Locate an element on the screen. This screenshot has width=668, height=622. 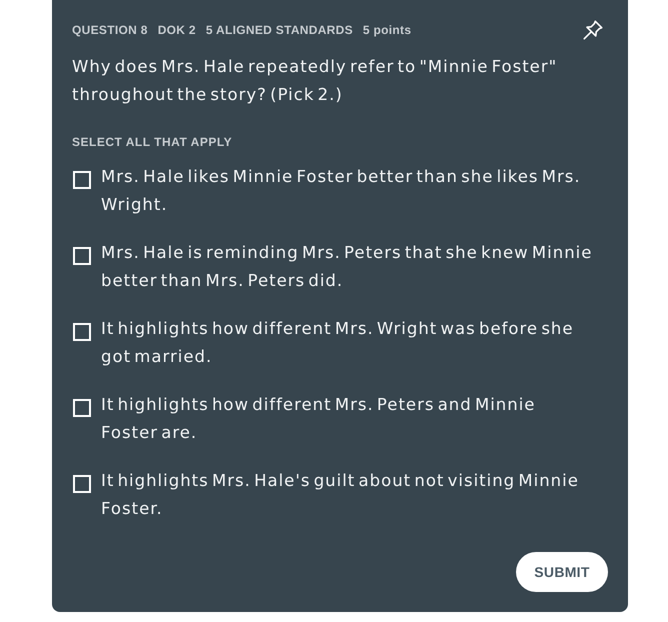
header-label: DOK 2 is located at coordinates (177, 30).